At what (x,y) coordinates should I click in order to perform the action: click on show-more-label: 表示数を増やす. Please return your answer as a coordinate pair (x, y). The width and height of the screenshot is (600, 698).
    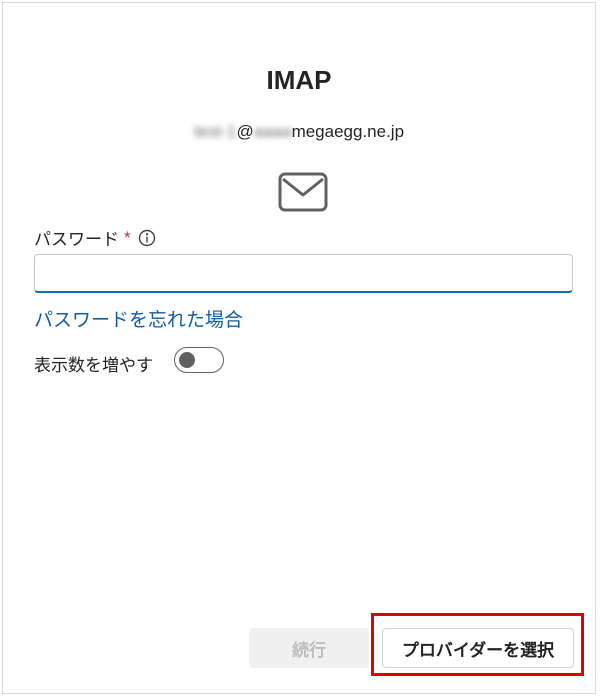
    Looking at the image, I should click on (93, 365).